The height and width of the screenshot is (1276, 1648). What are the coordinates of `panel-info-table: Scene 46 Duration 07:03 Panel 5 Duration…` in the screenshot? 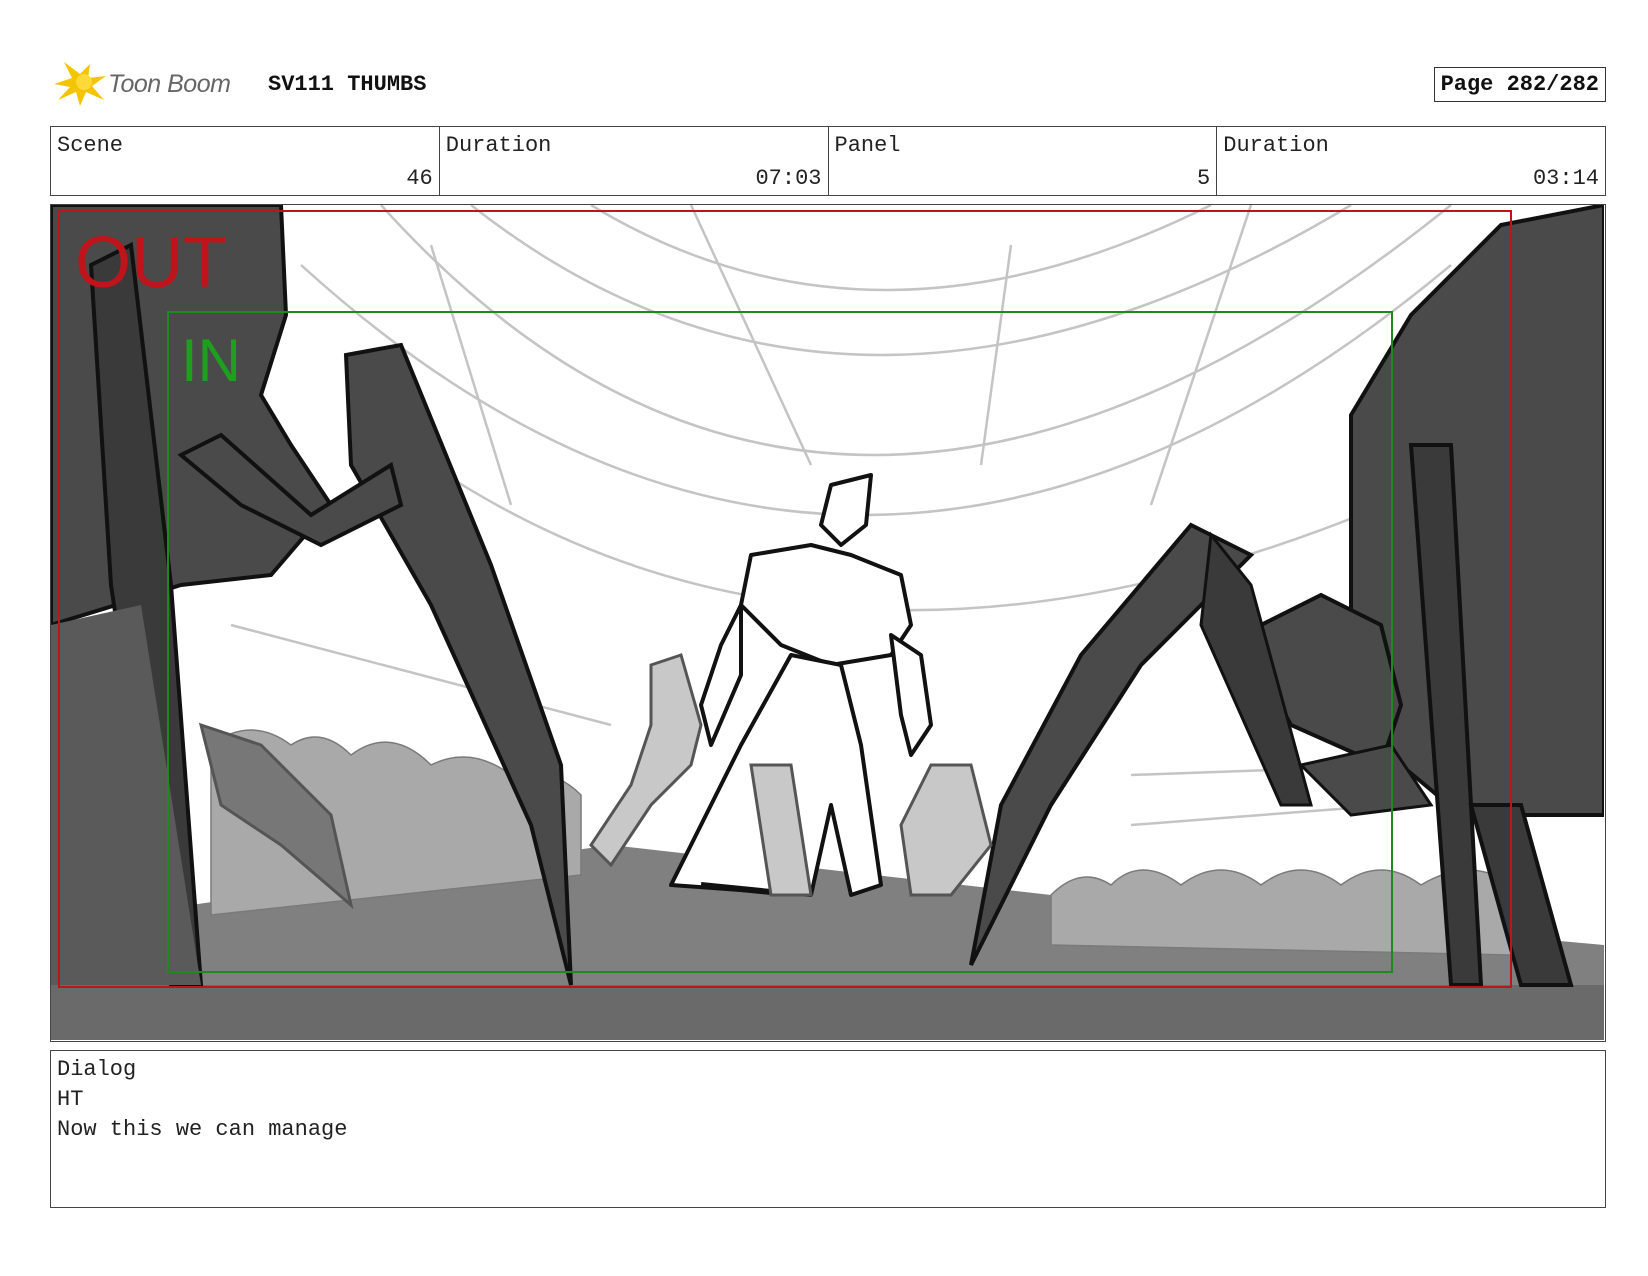 It's located at (828, 161).